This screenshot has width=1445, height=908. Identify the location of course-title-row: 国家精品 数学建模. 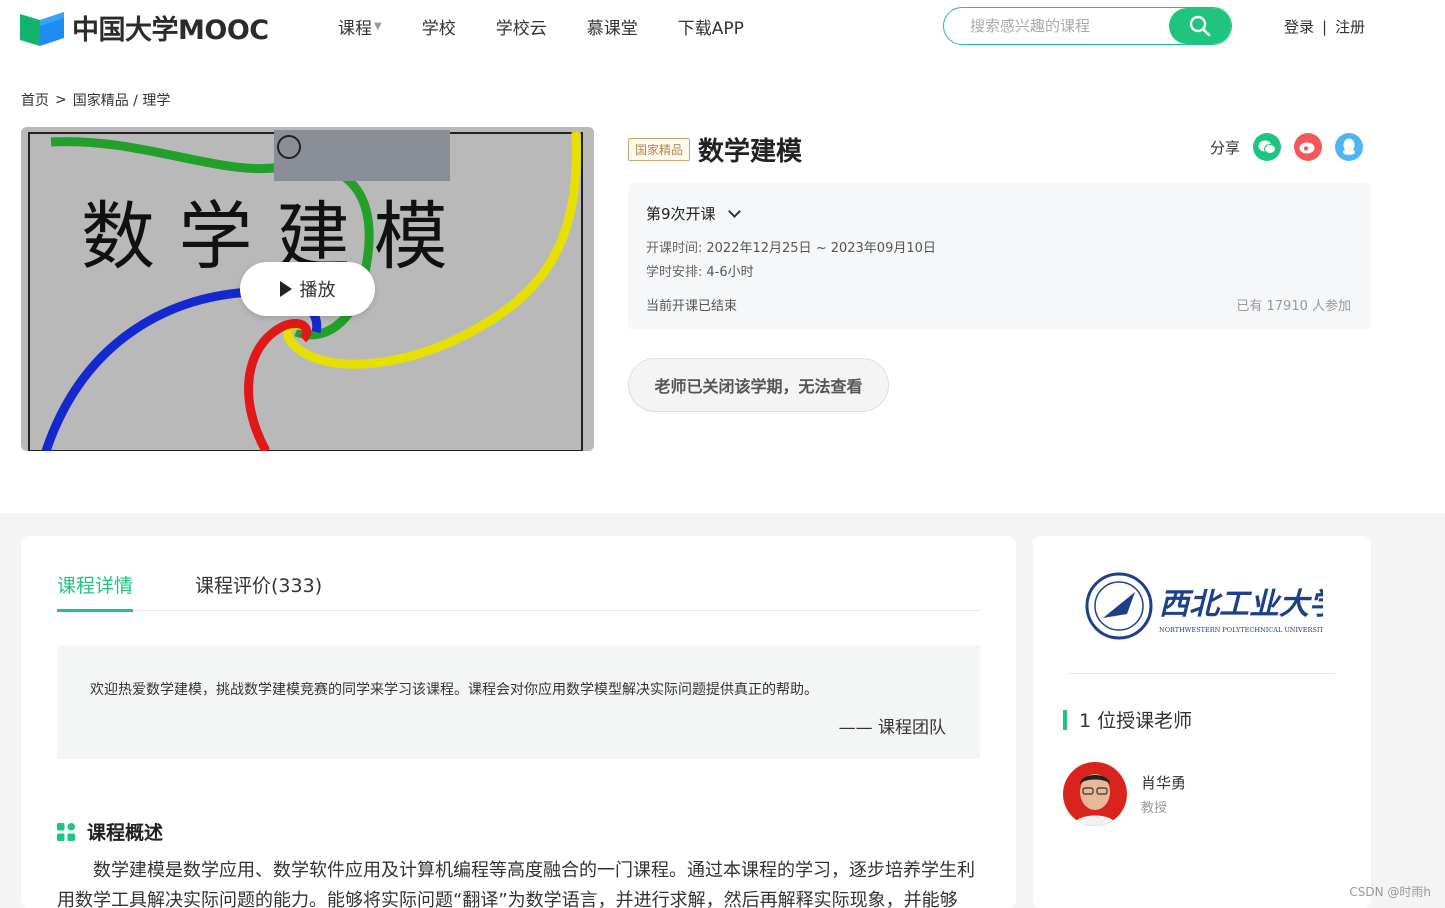
(715, 149).